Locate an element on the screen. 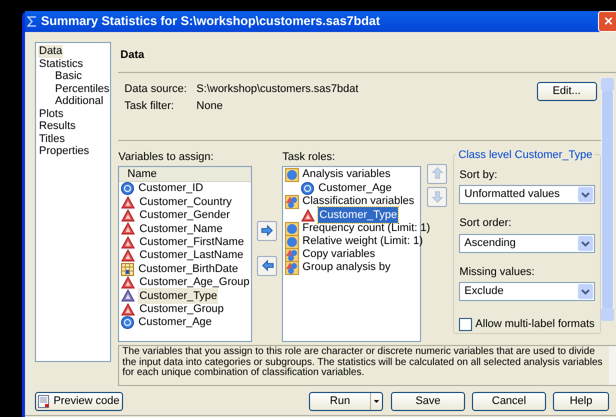 The height and width of the screenshot is (417, 616). nav-item: Additional is located at coordinates (79, 101).